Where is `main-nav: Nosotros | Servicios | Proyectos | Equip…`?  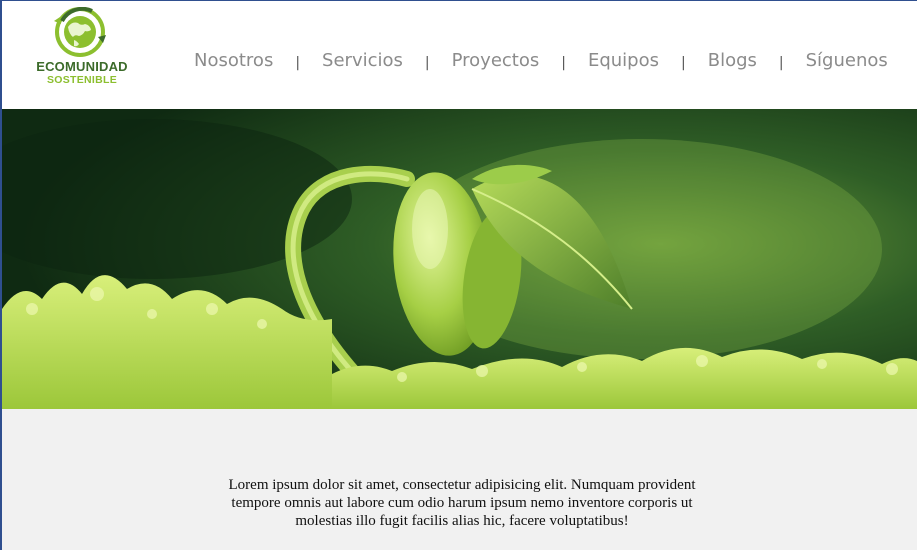 main-nav: Nosotros | Servicios | Proyectos | Equip… is located at coordinates (539, 60).